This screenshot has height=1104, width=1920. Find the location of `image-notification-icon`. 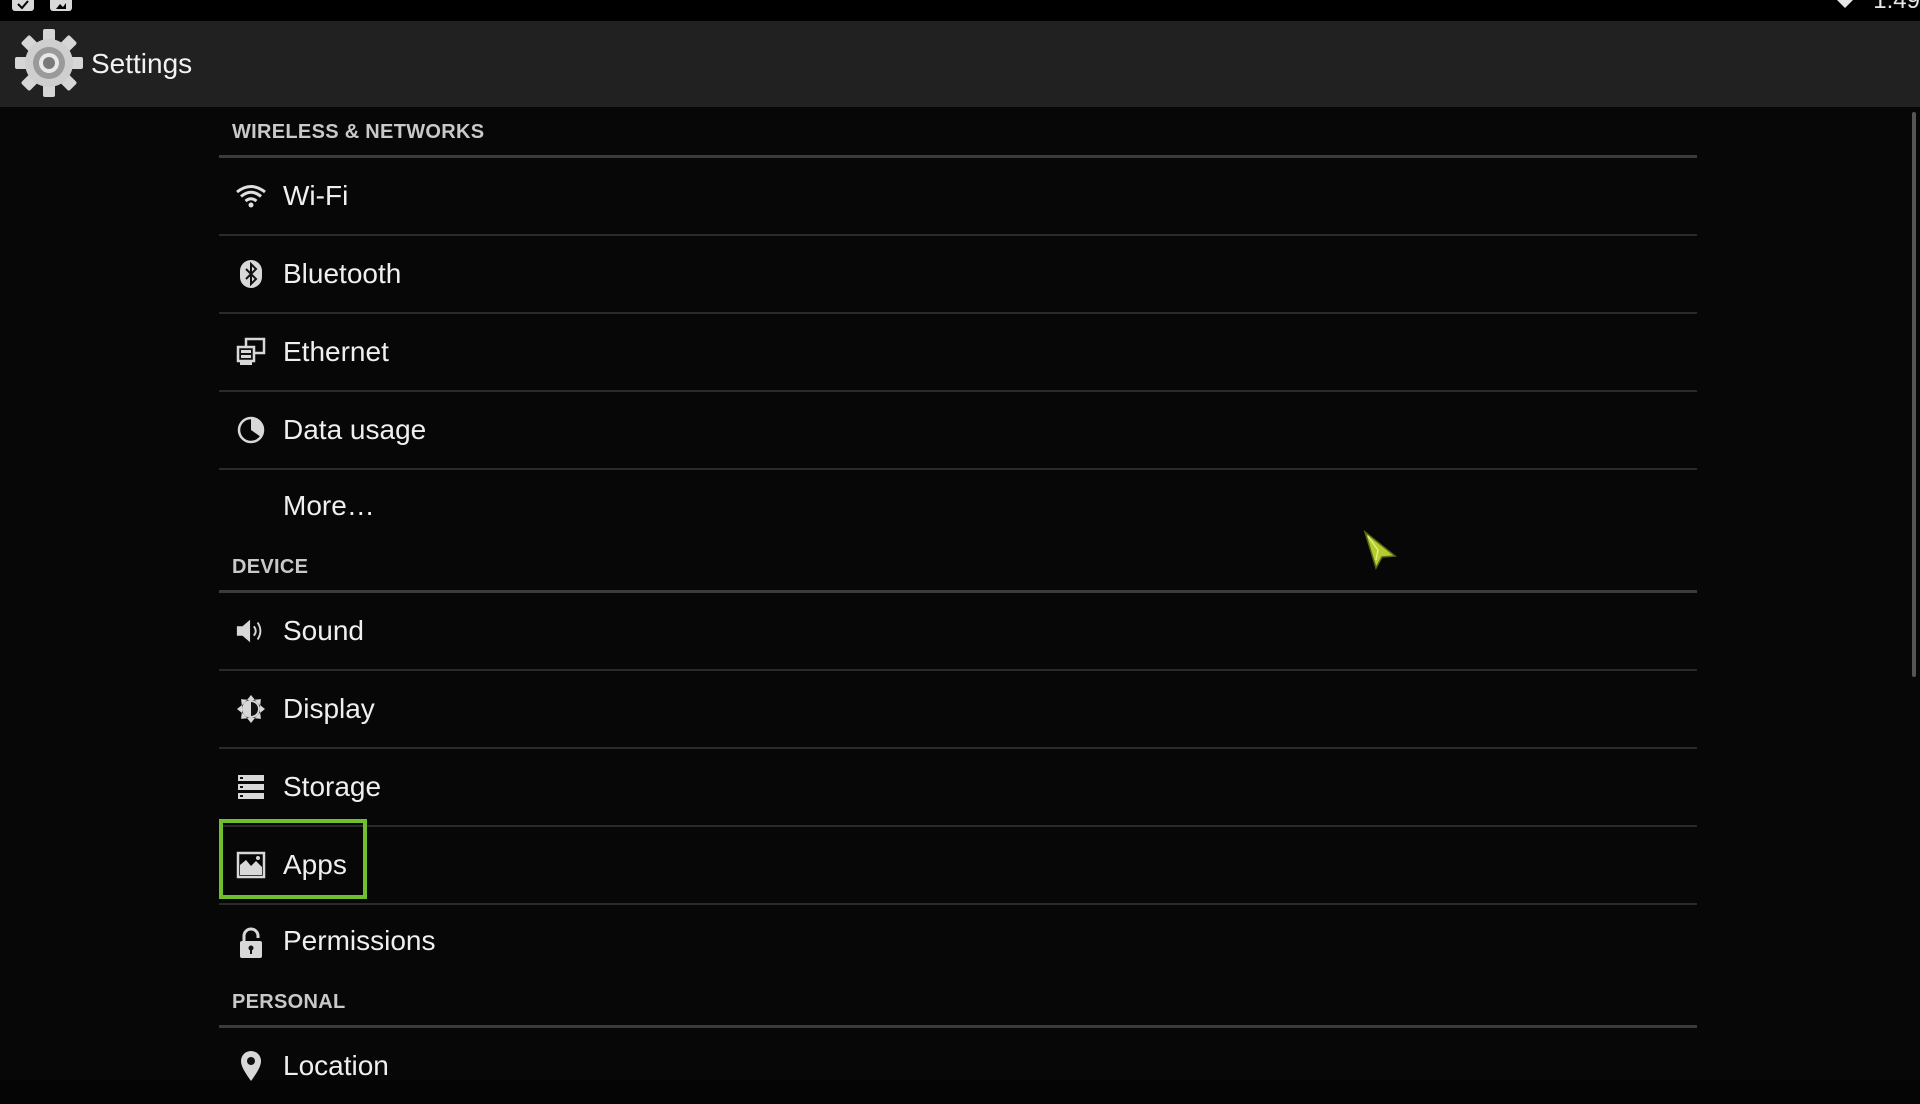

image-notification-icon is located at coordinates (61, 5).